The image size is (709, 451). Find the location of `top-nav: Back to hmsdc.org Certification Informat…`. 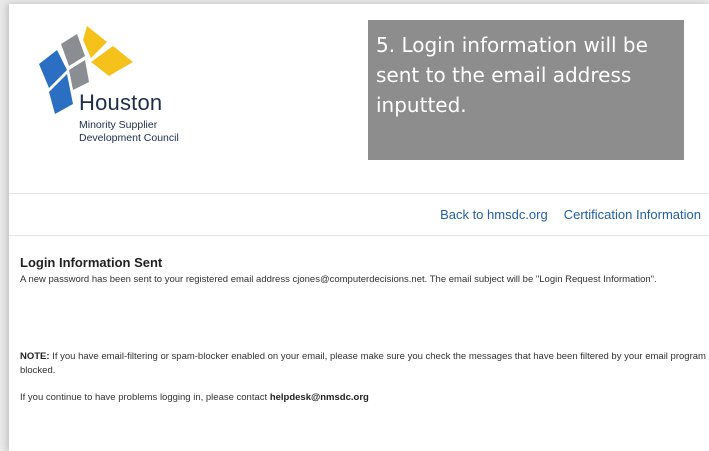

top-nav: Back to hmsdc.org Certification Informat… is located at coordinates (570, 214).